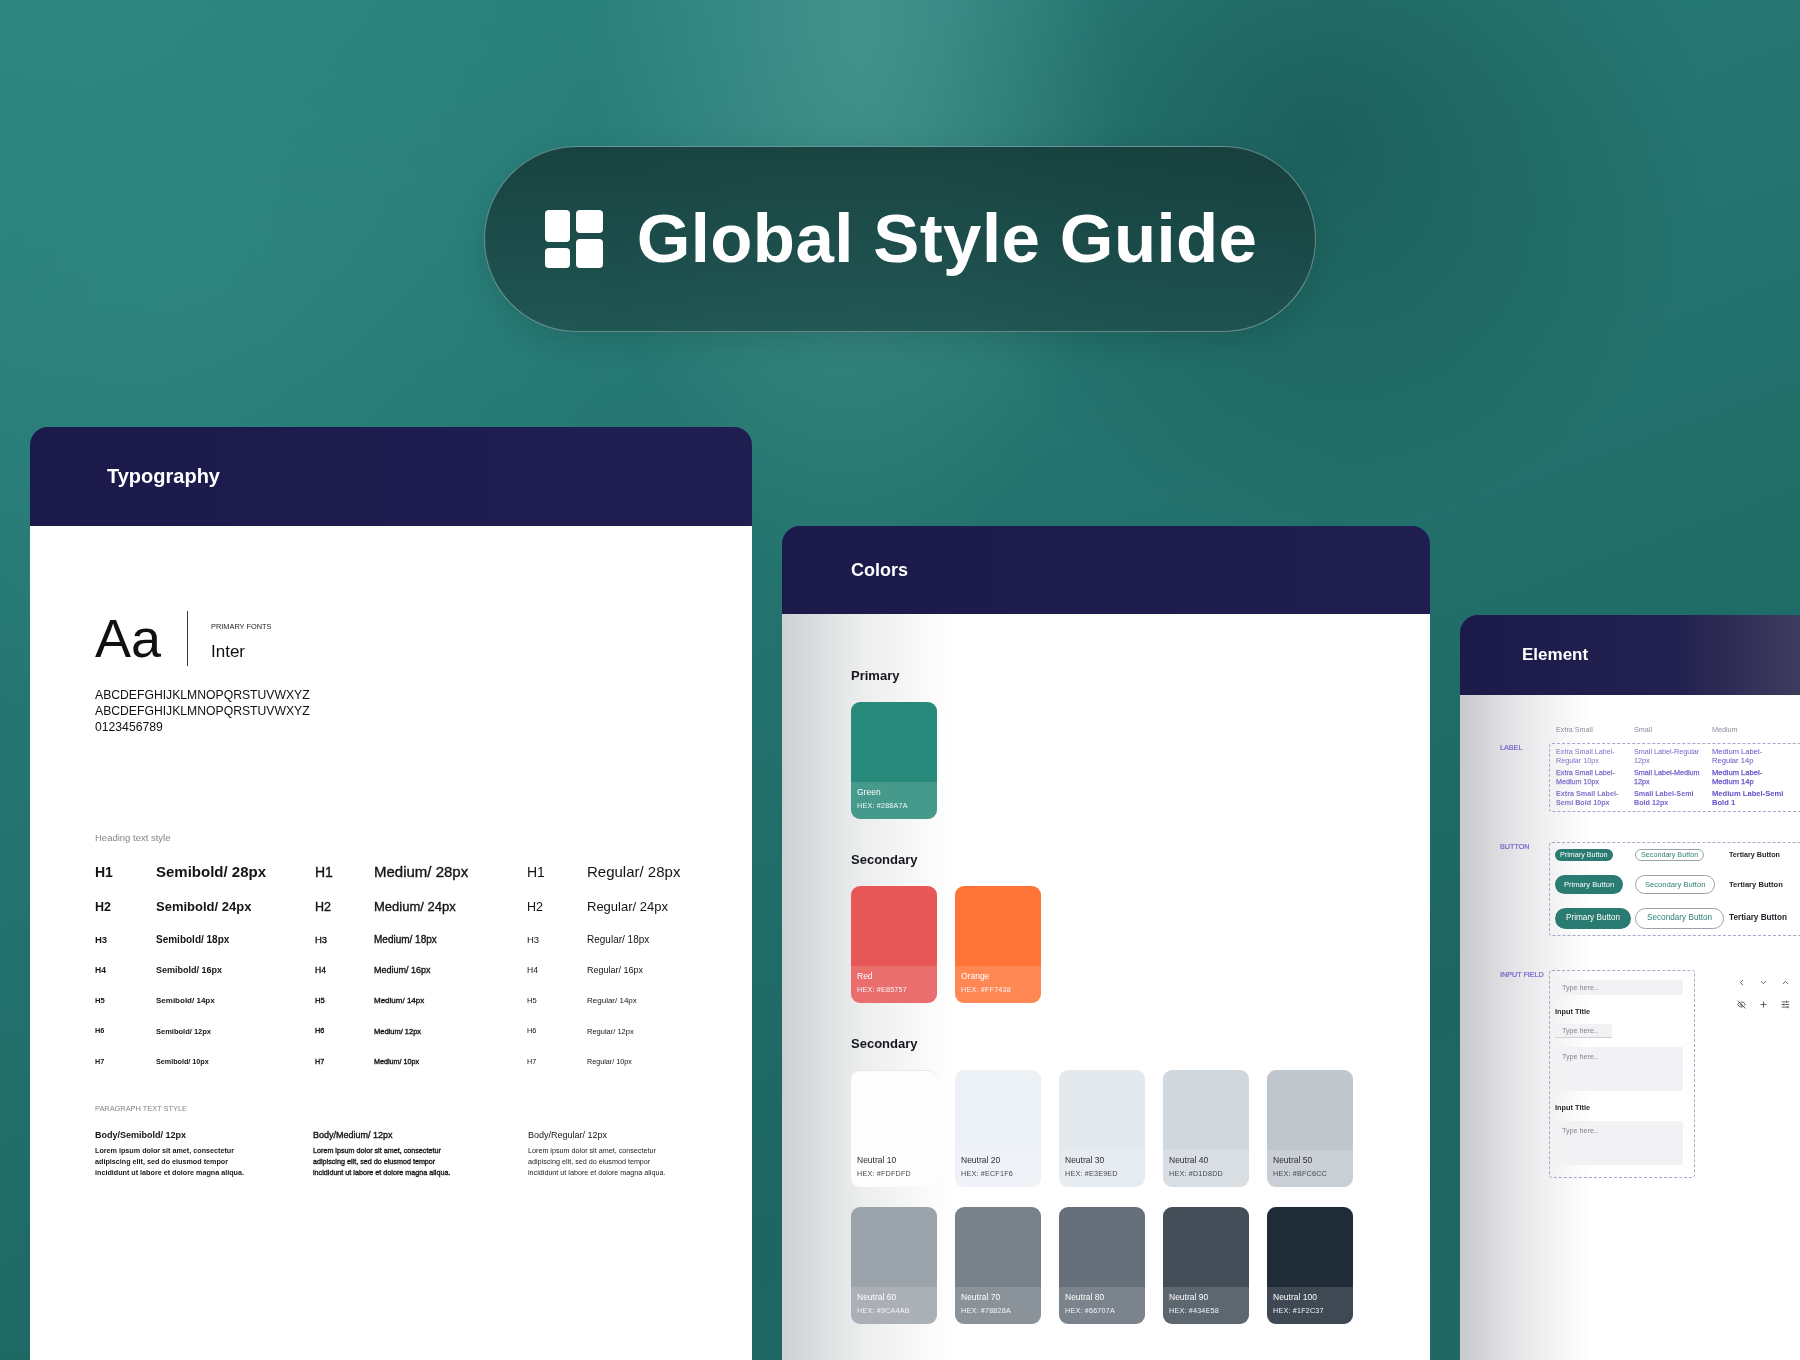 This screenshot has height=1360, width=1800. I want to click on page-title: Global Style Guide, so click(947, 239).